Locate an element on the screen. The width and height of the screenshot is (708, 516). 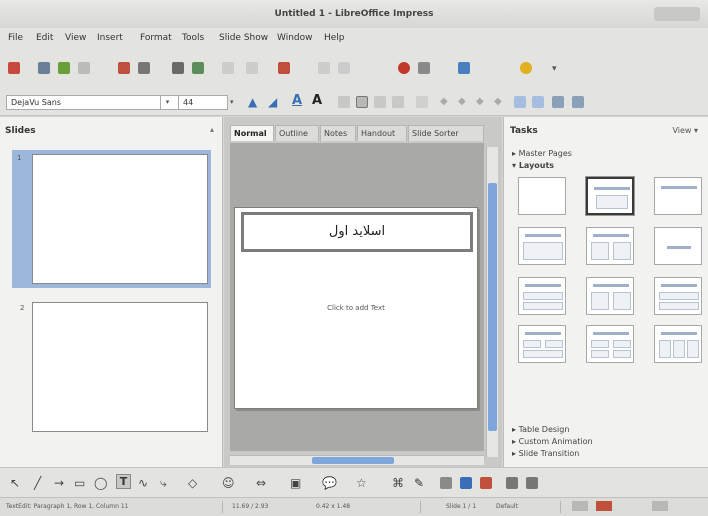
task-table-design: ▸ Table Design is located at coordinates (540, 429).